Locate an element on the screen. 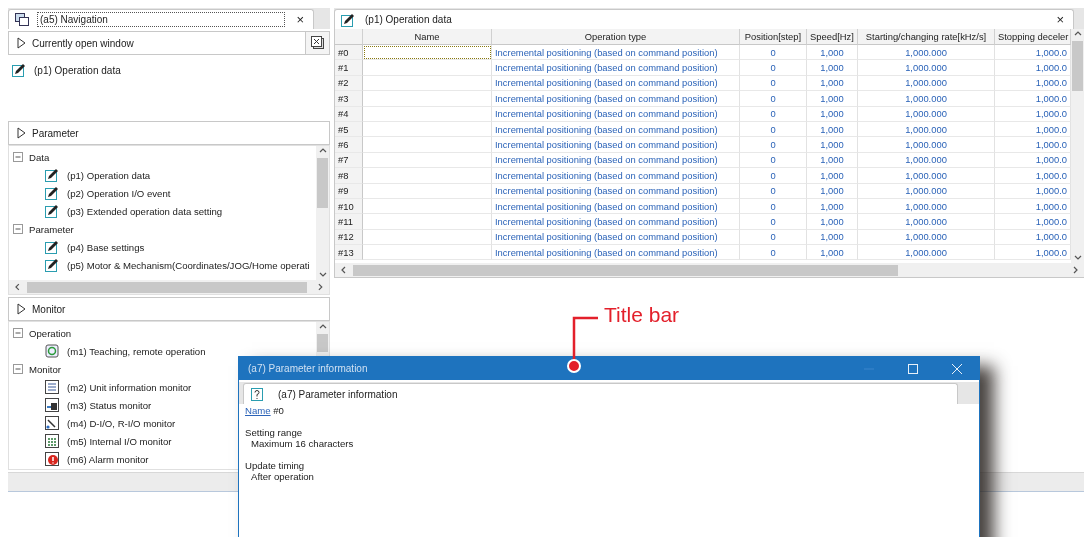 This screenshot has width=1084, height=537. tree-item: (p4) Base settings is located at coordinates (106, 247).